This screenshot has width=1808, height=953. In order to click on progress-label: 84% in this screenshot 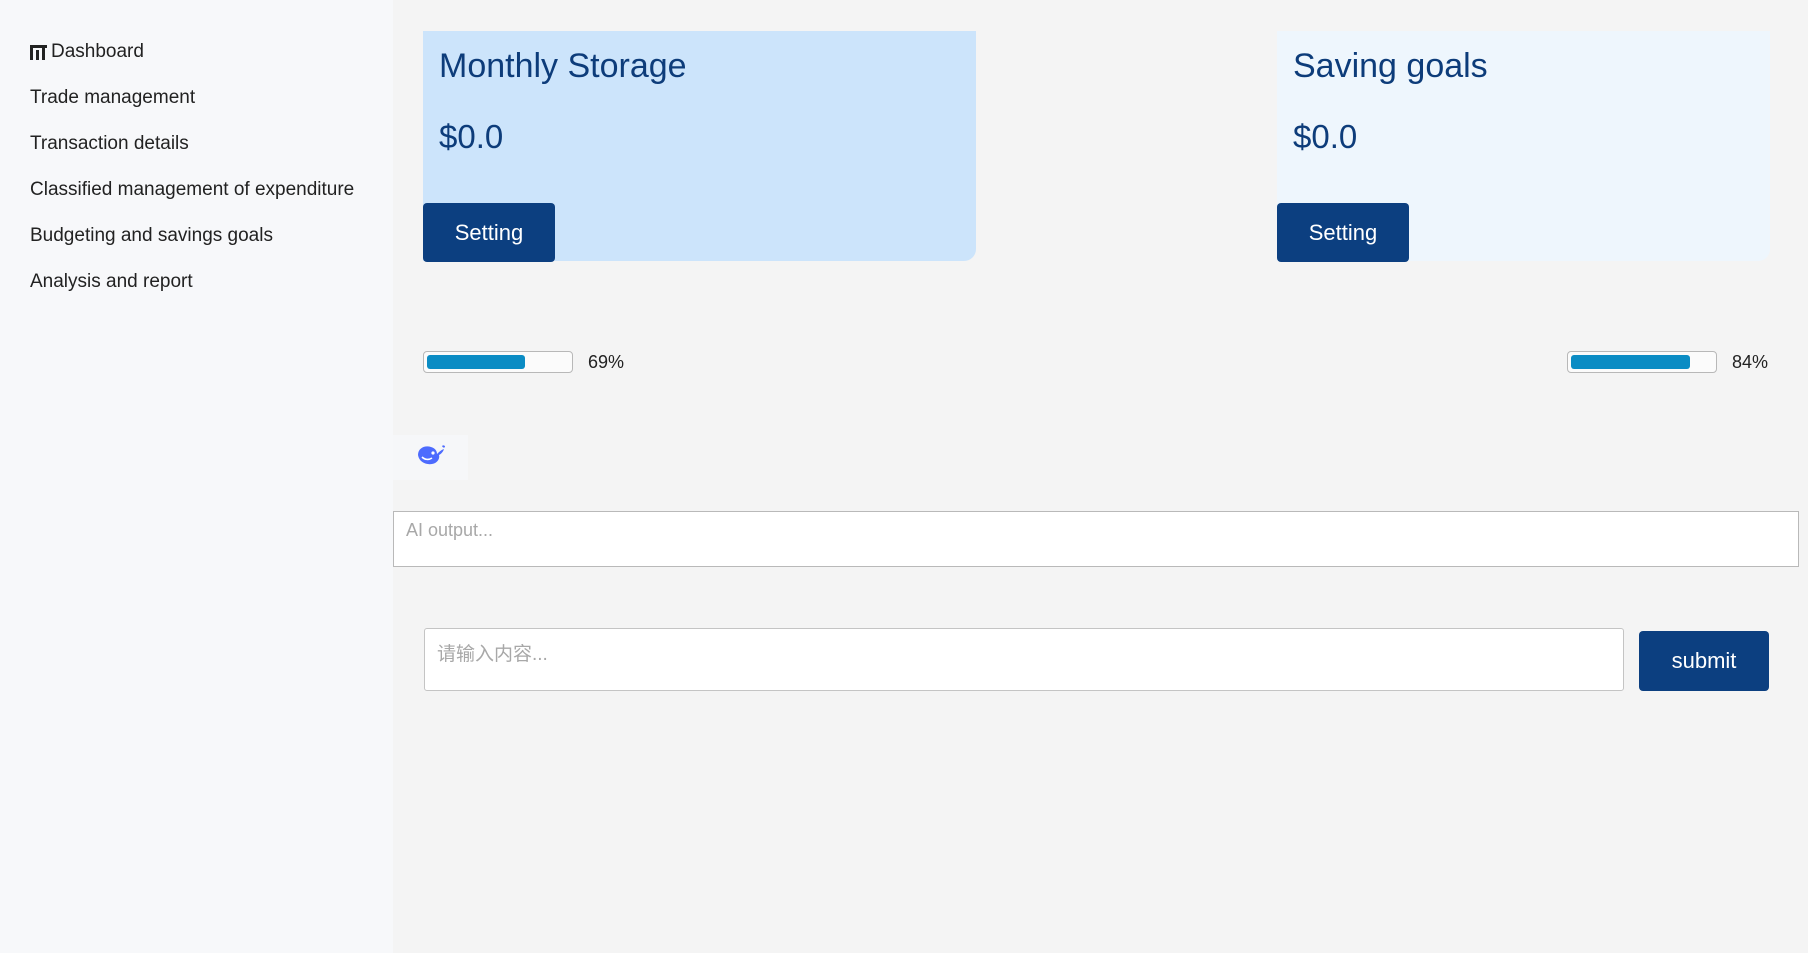, I will do `click(1750, 361)`.